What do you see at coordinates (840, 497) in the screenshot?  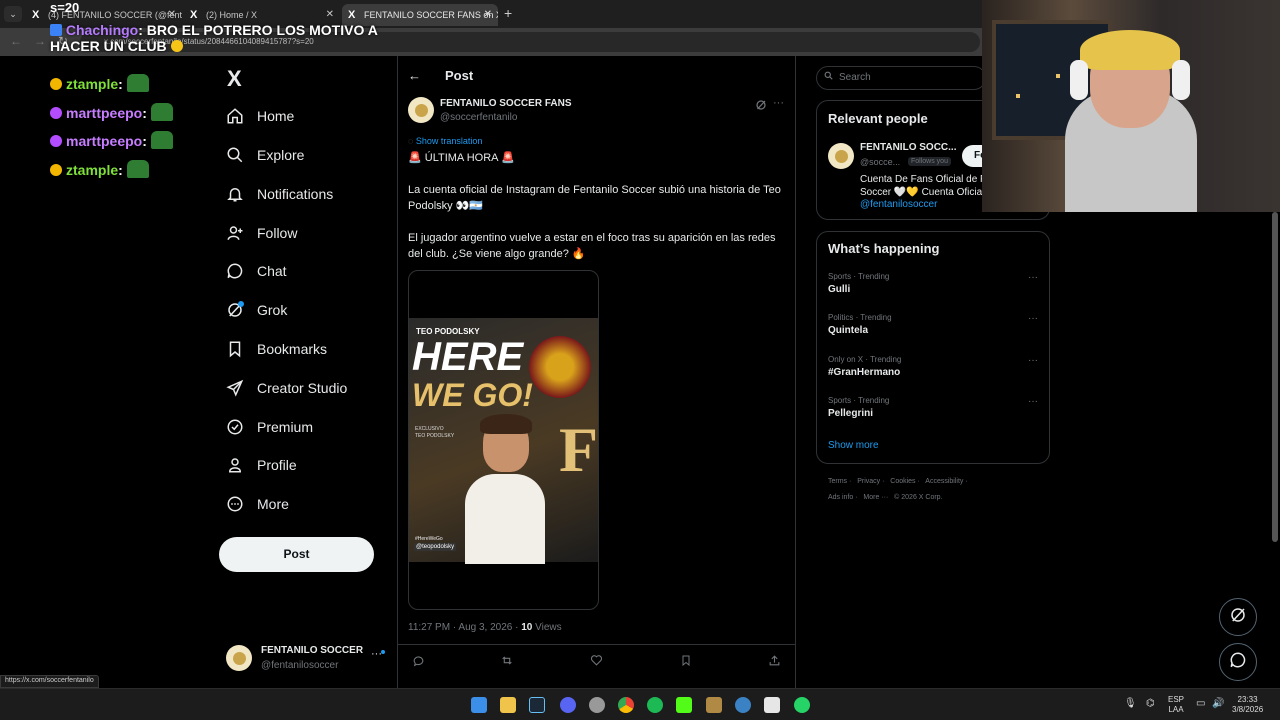 I see `footer-link: Ads info` at bounding box center [840, 497].